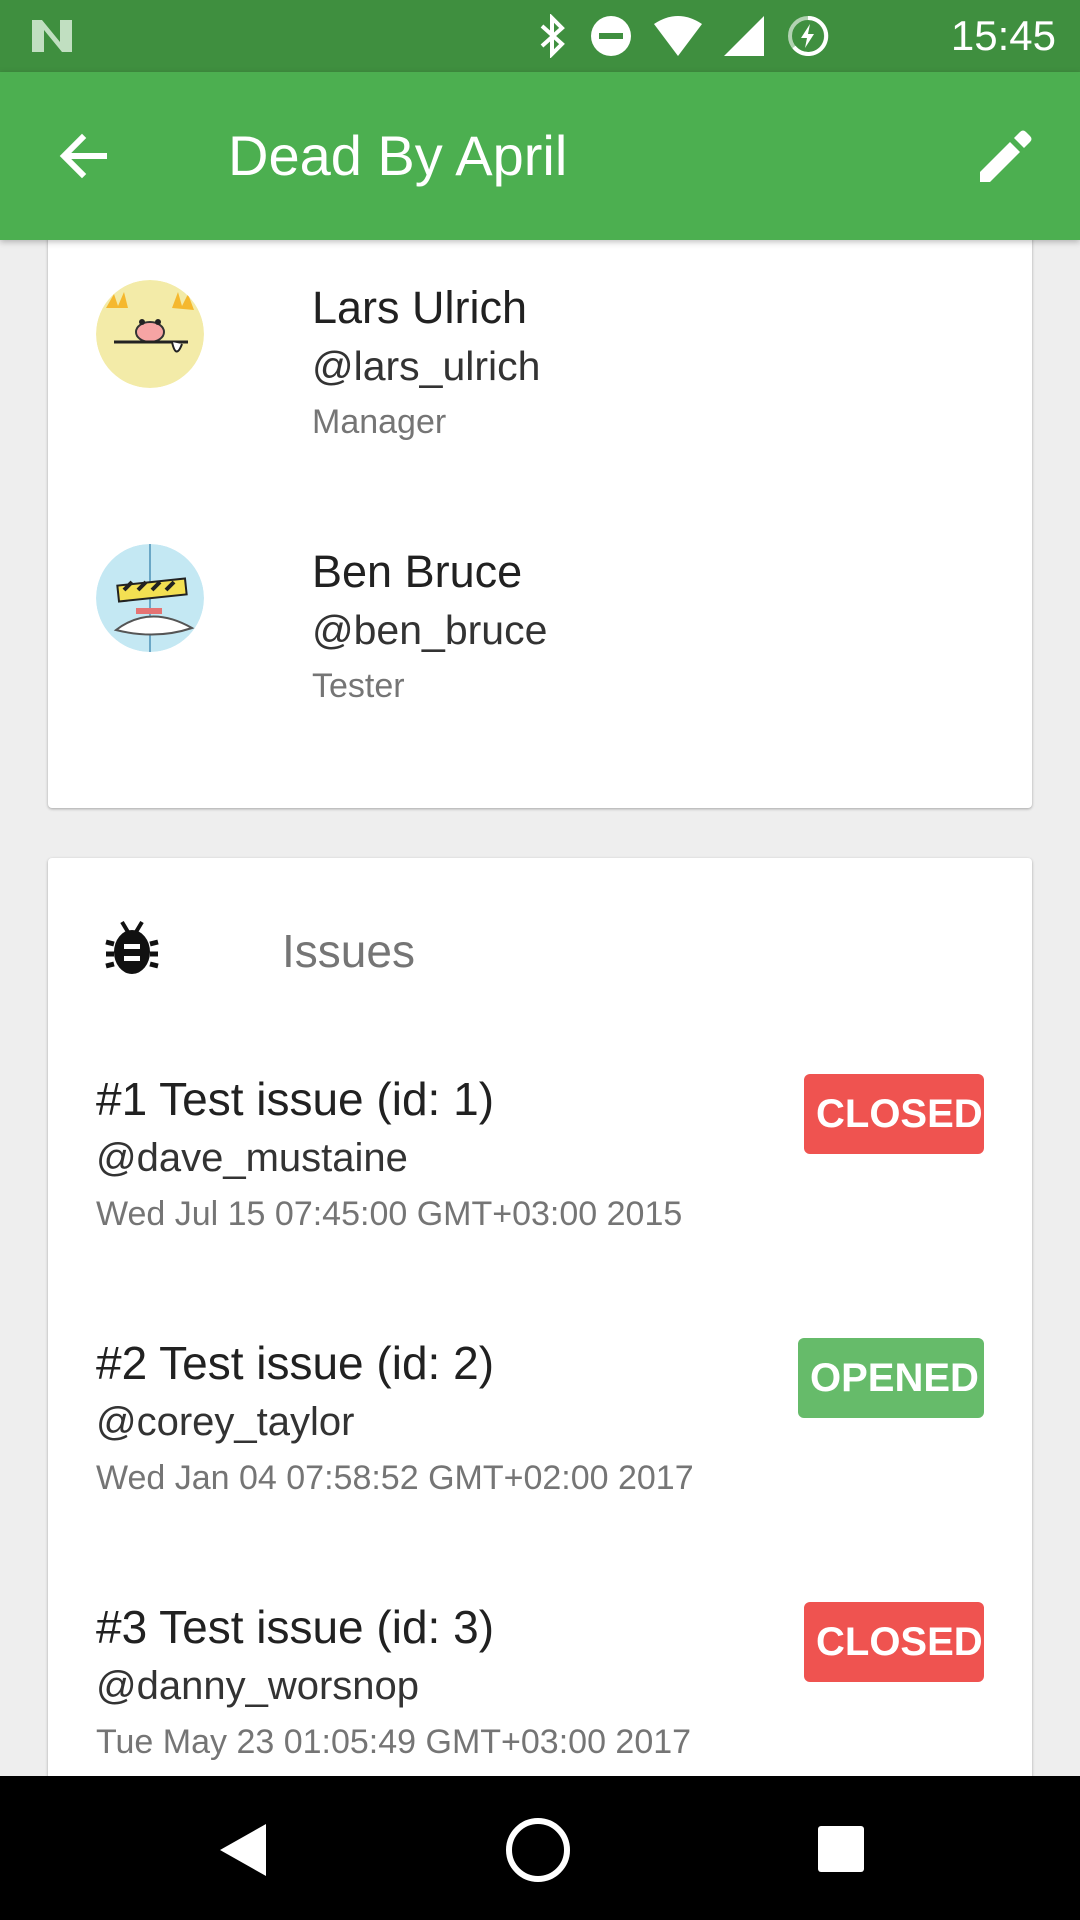 The height and width of the screenshot is (1920, 1080). What do you see at coordinates (295, 1363) in the screenshot?
I see `issue-title: #2 Test issue (id: 2)` at bounding box center [295, 1363].